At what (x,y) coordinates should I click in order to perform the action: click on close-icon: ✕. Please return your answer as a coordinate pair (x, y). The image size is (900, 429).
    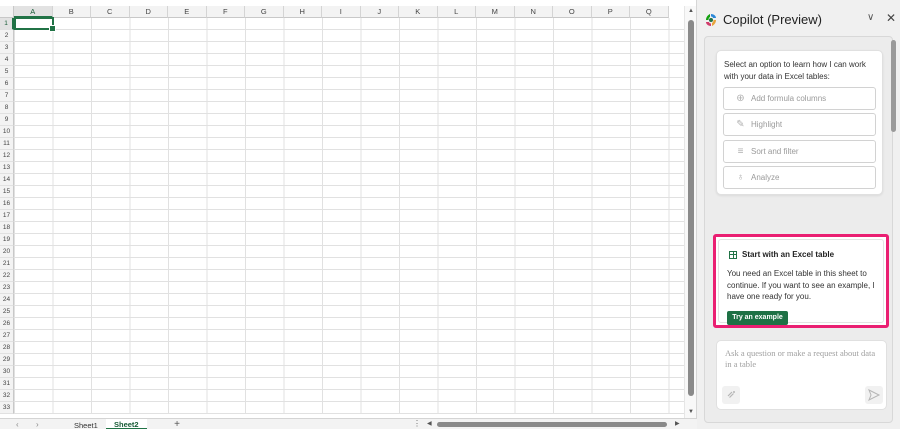
    Looking at the image, I should click on (891, 18).